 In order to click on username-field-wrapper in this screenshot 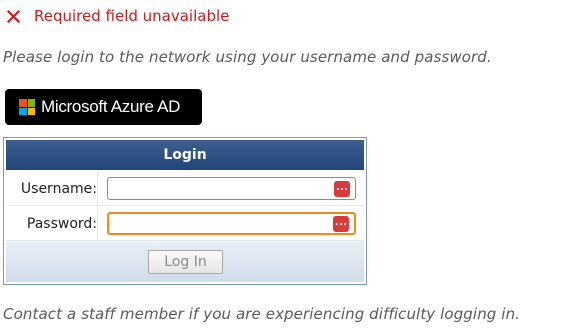, I will do `click(231, 188)`.